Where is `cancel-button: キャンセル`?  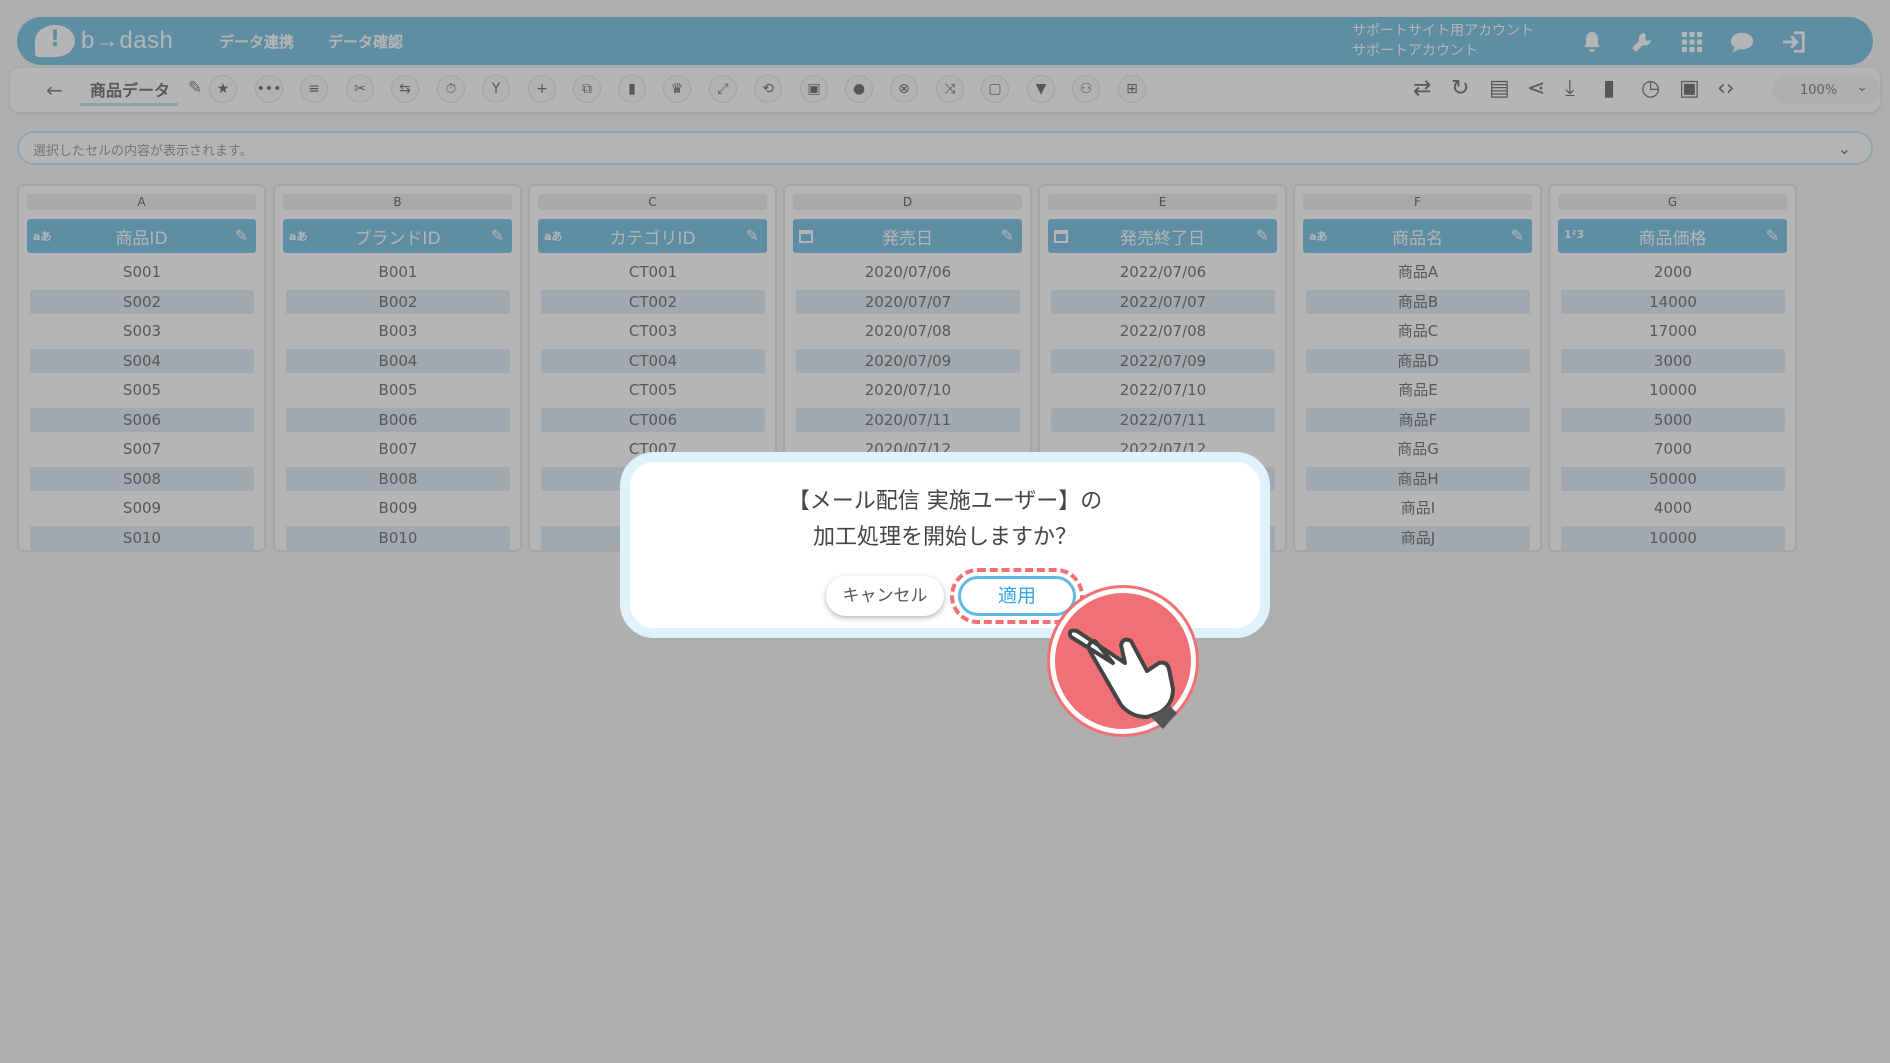
cancel-button: キャンセル is located at coordinates (885, 596).